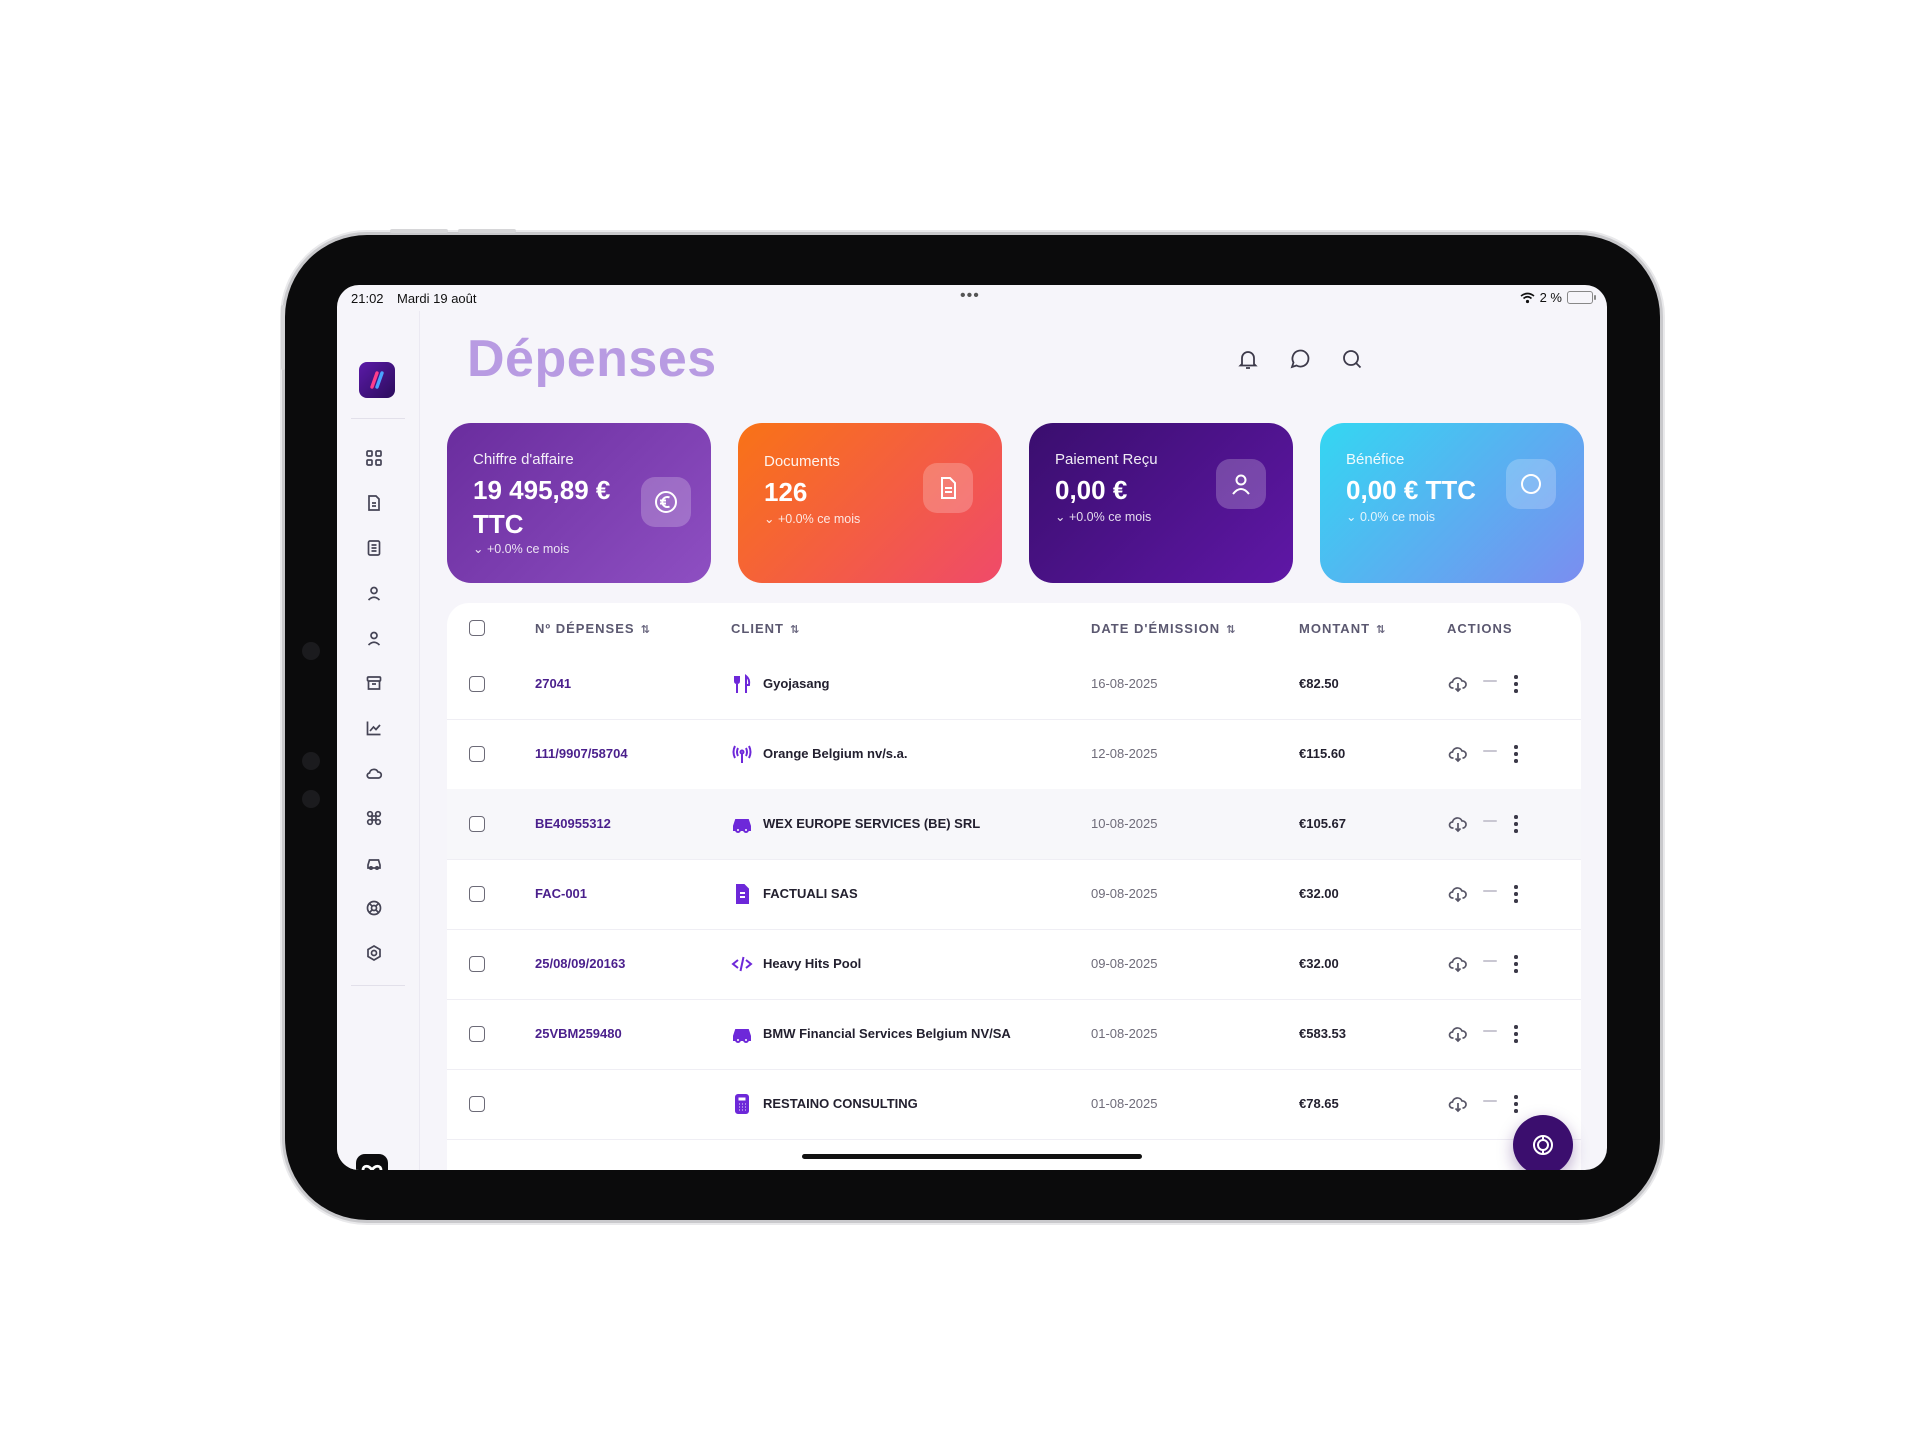  I want to click on bell-icon, so click(1248, 359).